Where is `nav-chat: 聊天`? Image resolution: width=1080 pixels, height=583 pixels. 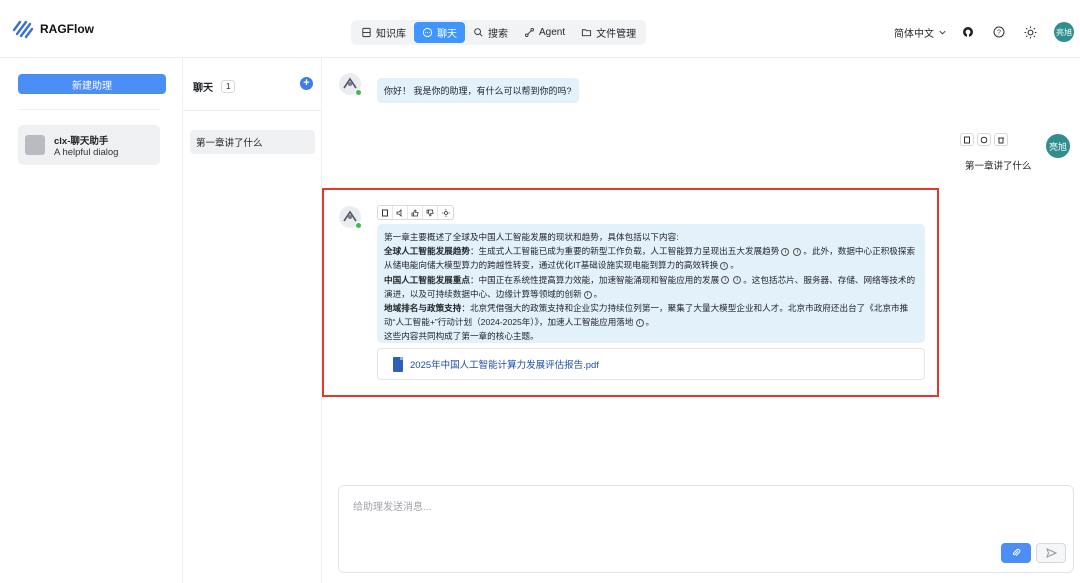 nav-chat: 聊天 is located at coordinates (439, 32).